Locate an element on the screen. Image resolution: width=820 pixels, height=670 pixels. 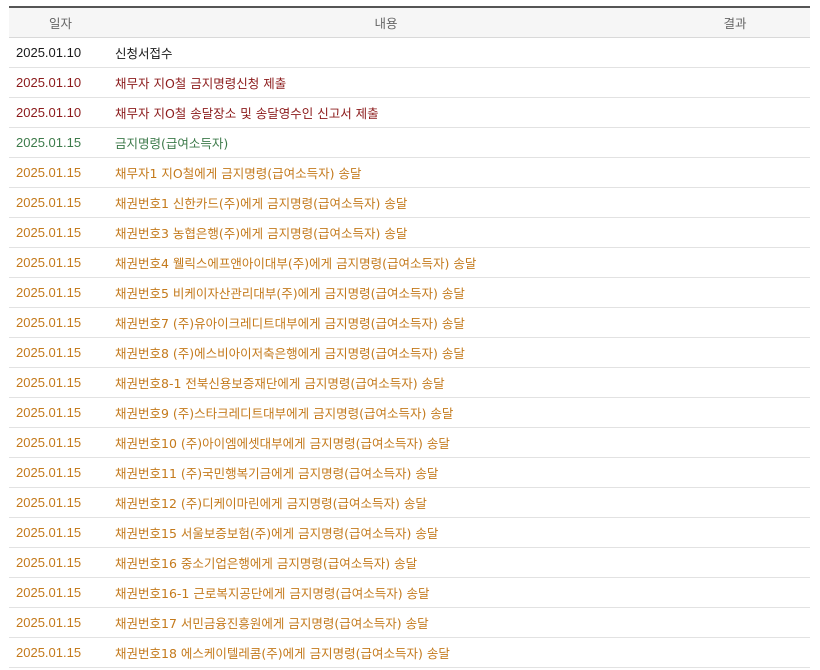
table-row: 2025.01.10 채무자 지O철 금지명령신청 제출 is located at coordinates (409, 82).